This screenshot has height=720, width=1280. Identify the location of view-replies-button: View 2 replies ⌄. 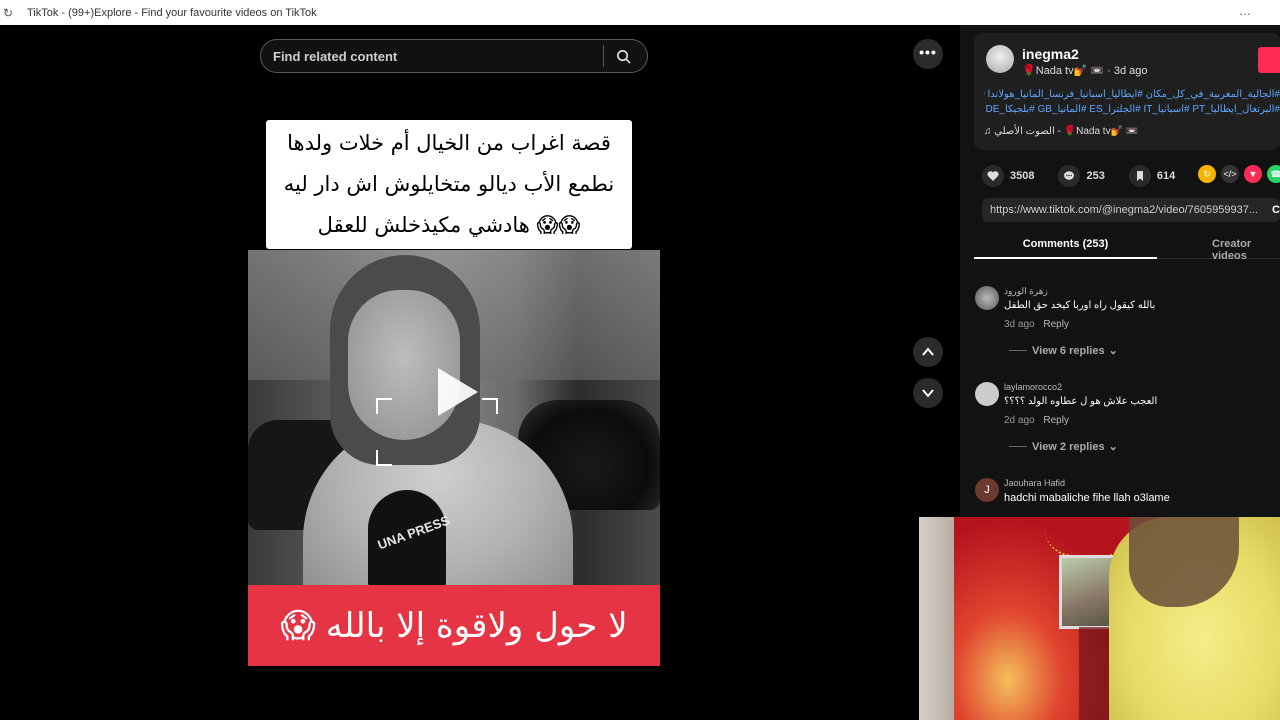
(1063, 446).